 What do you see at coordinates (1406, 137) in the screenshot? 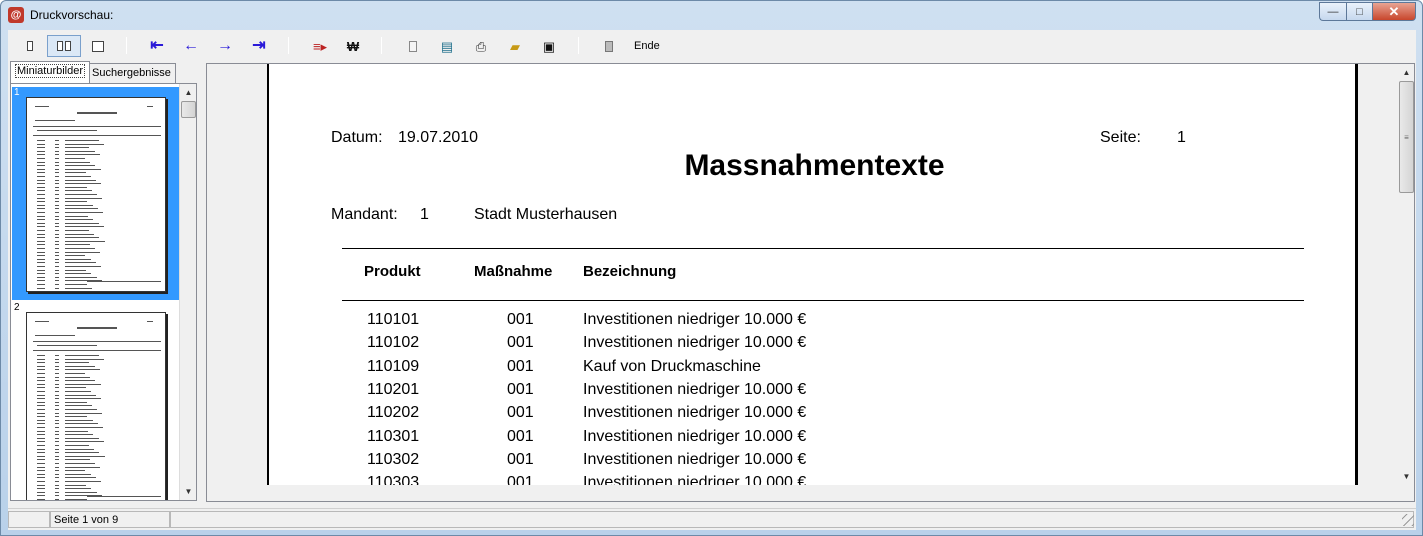
I see `scrollbar-thumb: ≡` at bounding box center [1406, 137].